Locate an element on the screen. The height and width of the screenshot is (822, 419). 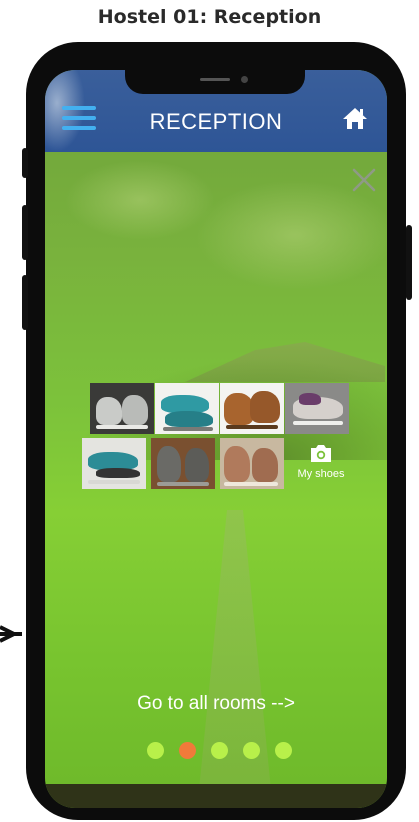
page-title: RECEPTION is located at coordinates (216, 121).